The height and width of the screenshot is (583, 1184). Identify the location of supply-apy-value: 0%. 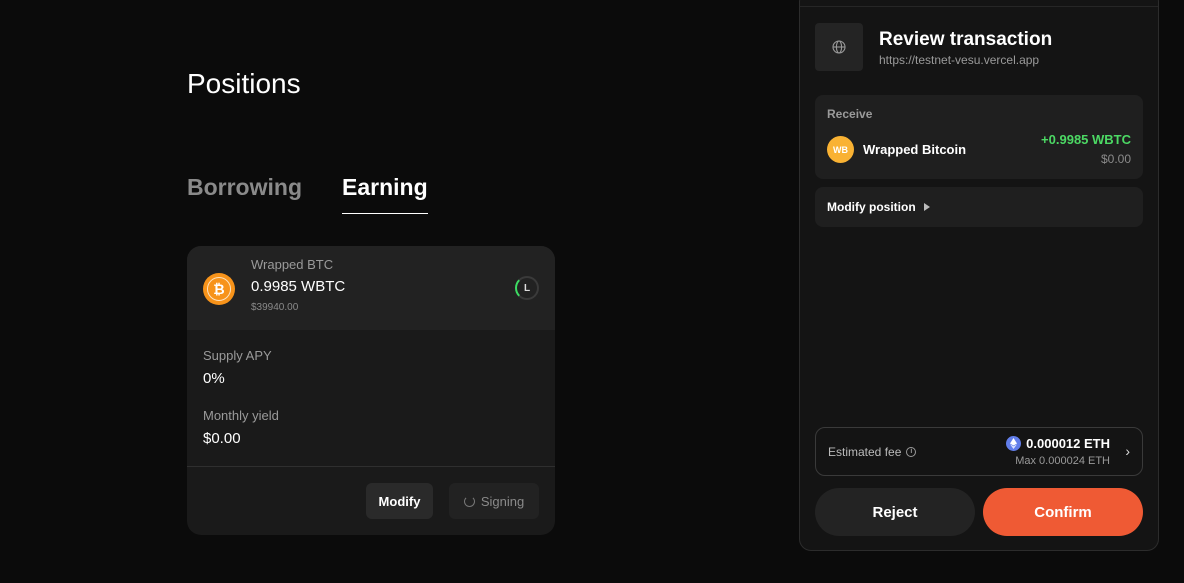
(214, 378).